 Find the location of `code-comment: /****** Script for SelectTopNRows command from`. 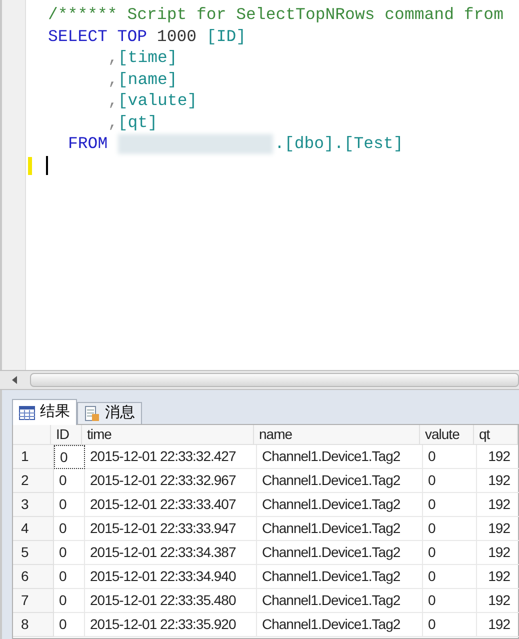

code-comment: /****** Script for SelectTopNRows command from is located at coordinates (276, 15).